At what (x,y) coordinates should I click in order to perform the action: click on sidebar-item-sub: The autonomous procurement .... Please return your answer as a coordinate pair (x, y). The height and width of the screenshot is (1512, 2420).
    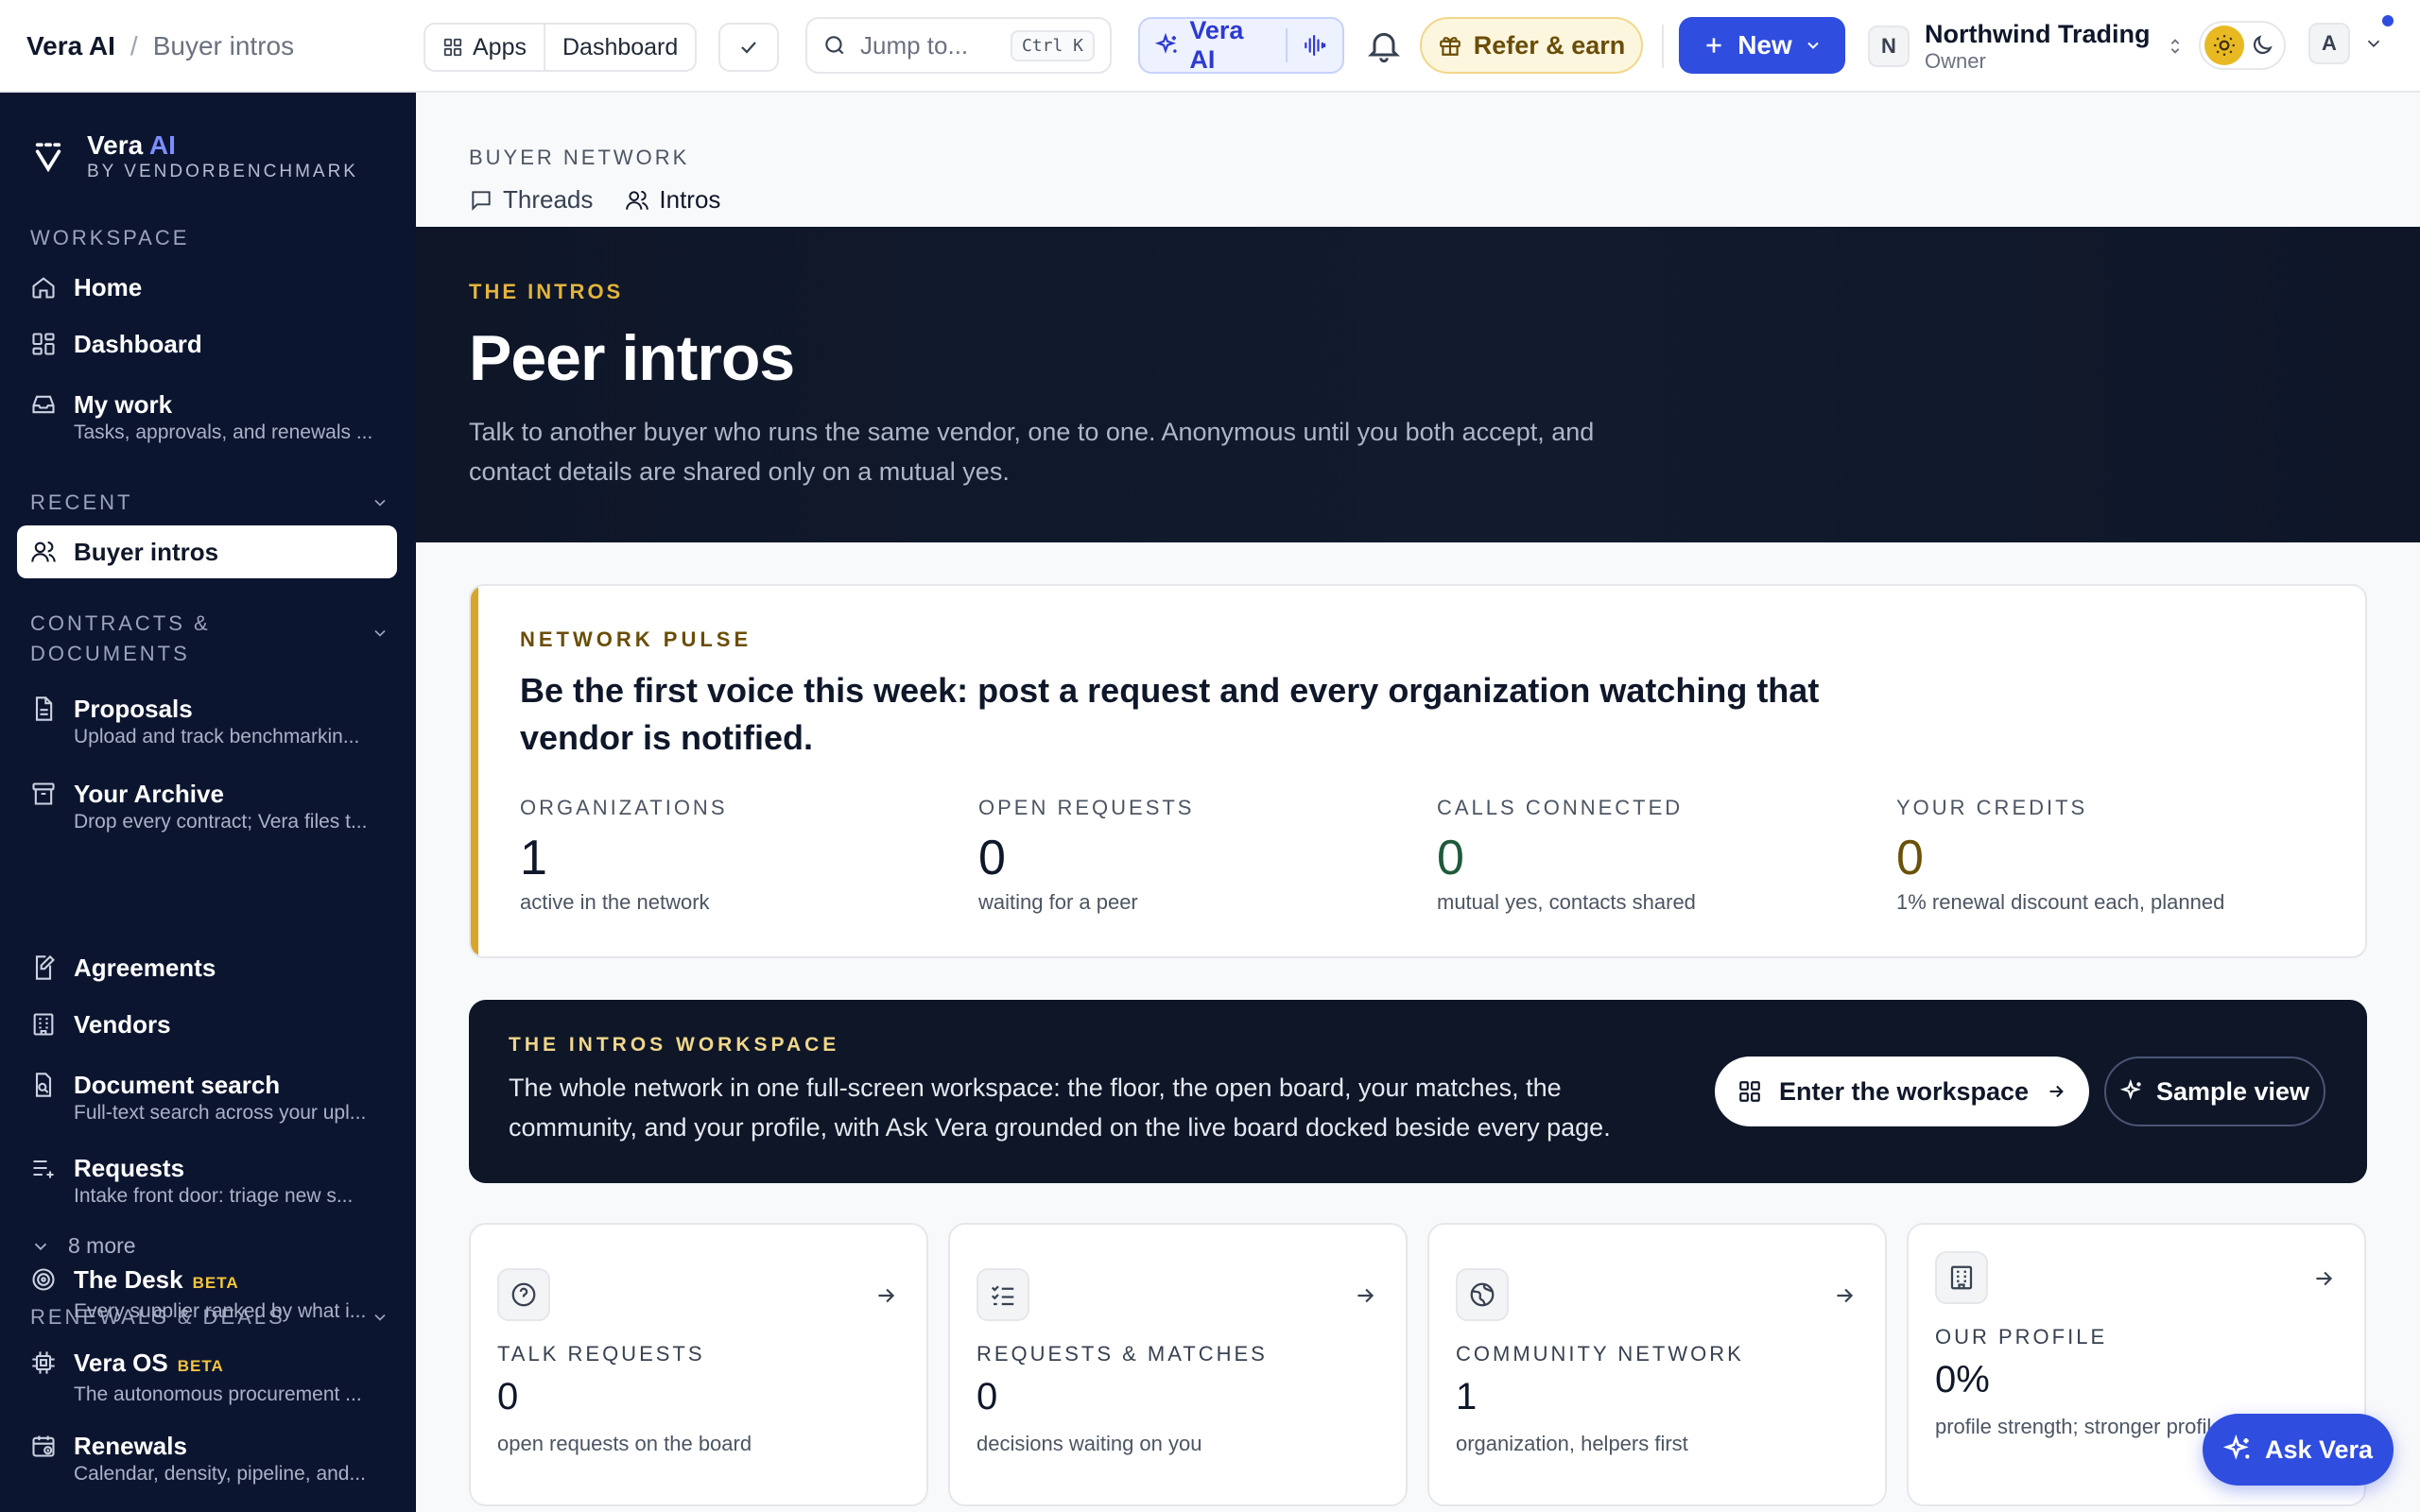
    Looking at the image, I should click on (218, 1394).